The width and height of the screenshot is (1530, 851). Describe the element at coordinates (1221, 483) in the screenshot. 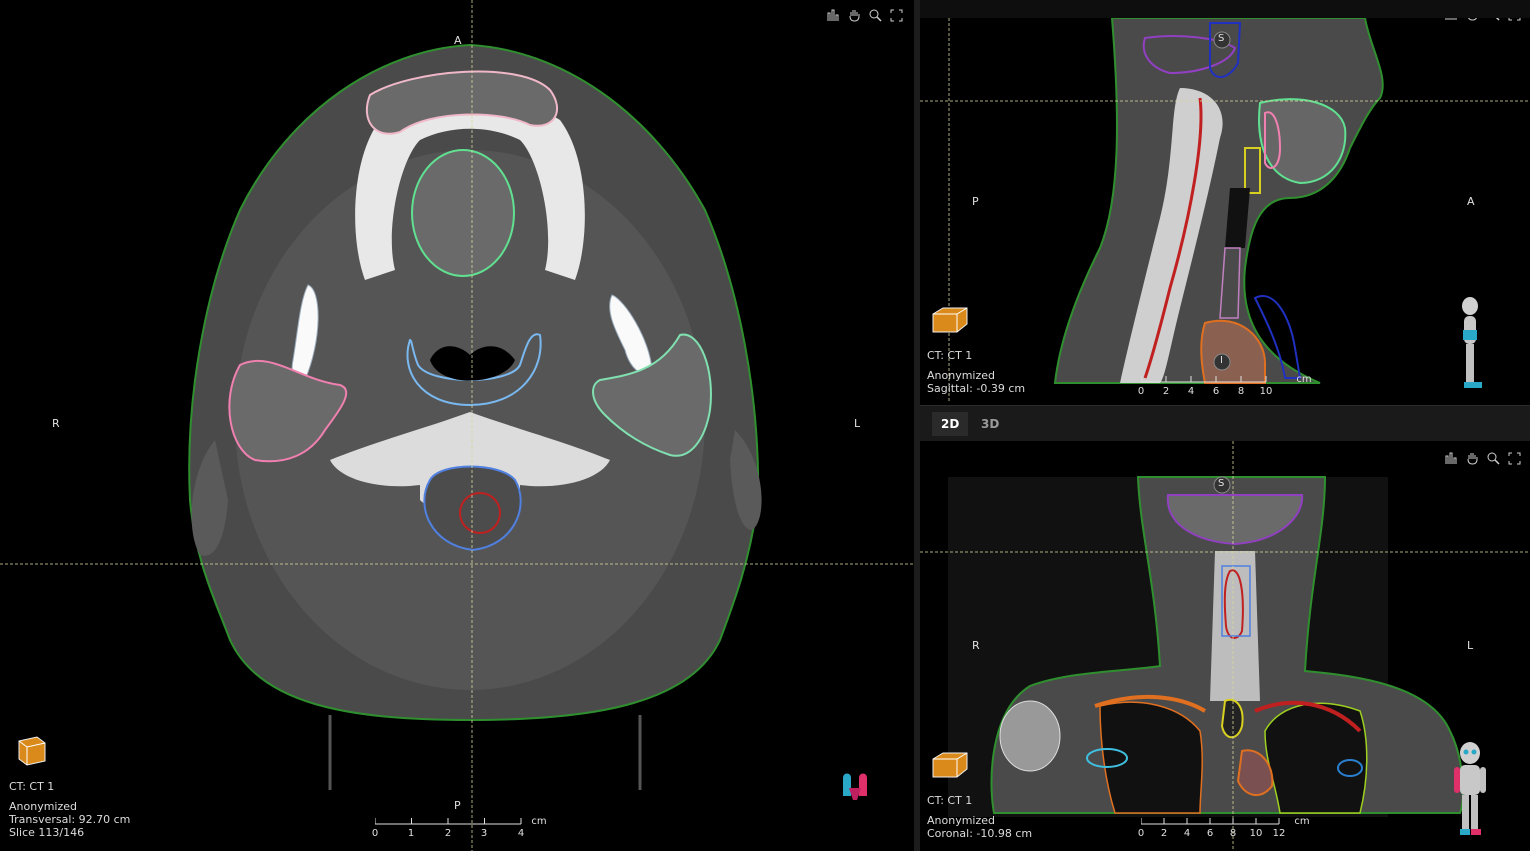

I see `coronal-marker-top: S` at that location.